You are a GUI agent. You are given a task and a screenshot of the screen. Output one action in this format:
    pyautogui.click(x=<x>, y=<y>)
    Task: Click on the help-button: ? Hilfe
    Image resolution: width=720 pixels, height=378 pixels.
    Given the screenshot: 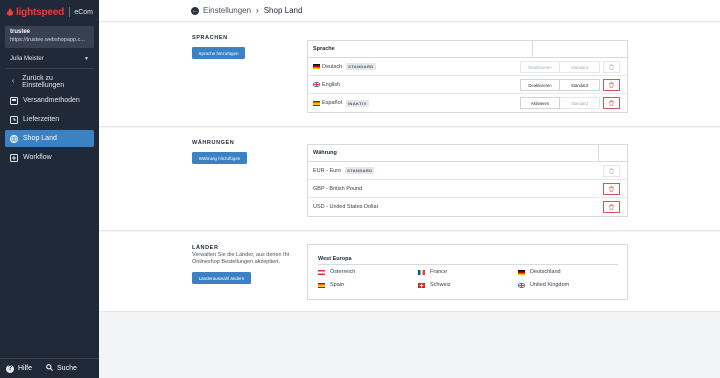 What is the action you would take?
    pyautogui.click(x=19, y=368)
    